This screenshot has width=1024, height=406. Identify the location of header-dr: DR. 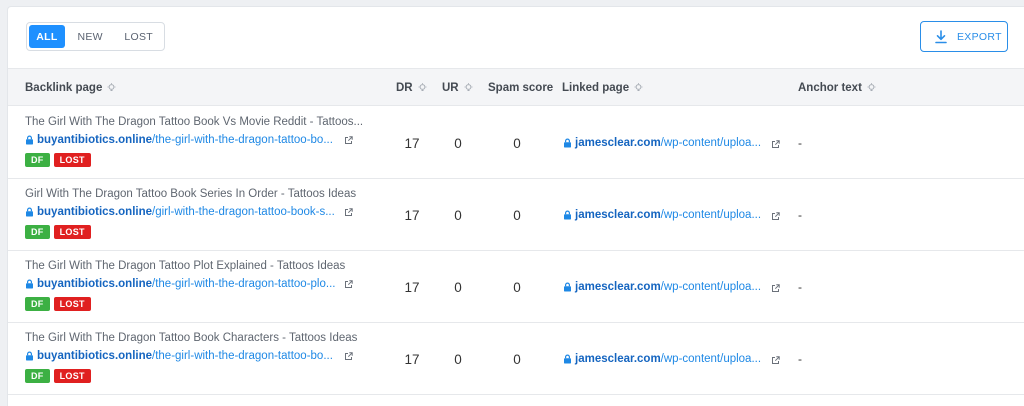
(411, 88).